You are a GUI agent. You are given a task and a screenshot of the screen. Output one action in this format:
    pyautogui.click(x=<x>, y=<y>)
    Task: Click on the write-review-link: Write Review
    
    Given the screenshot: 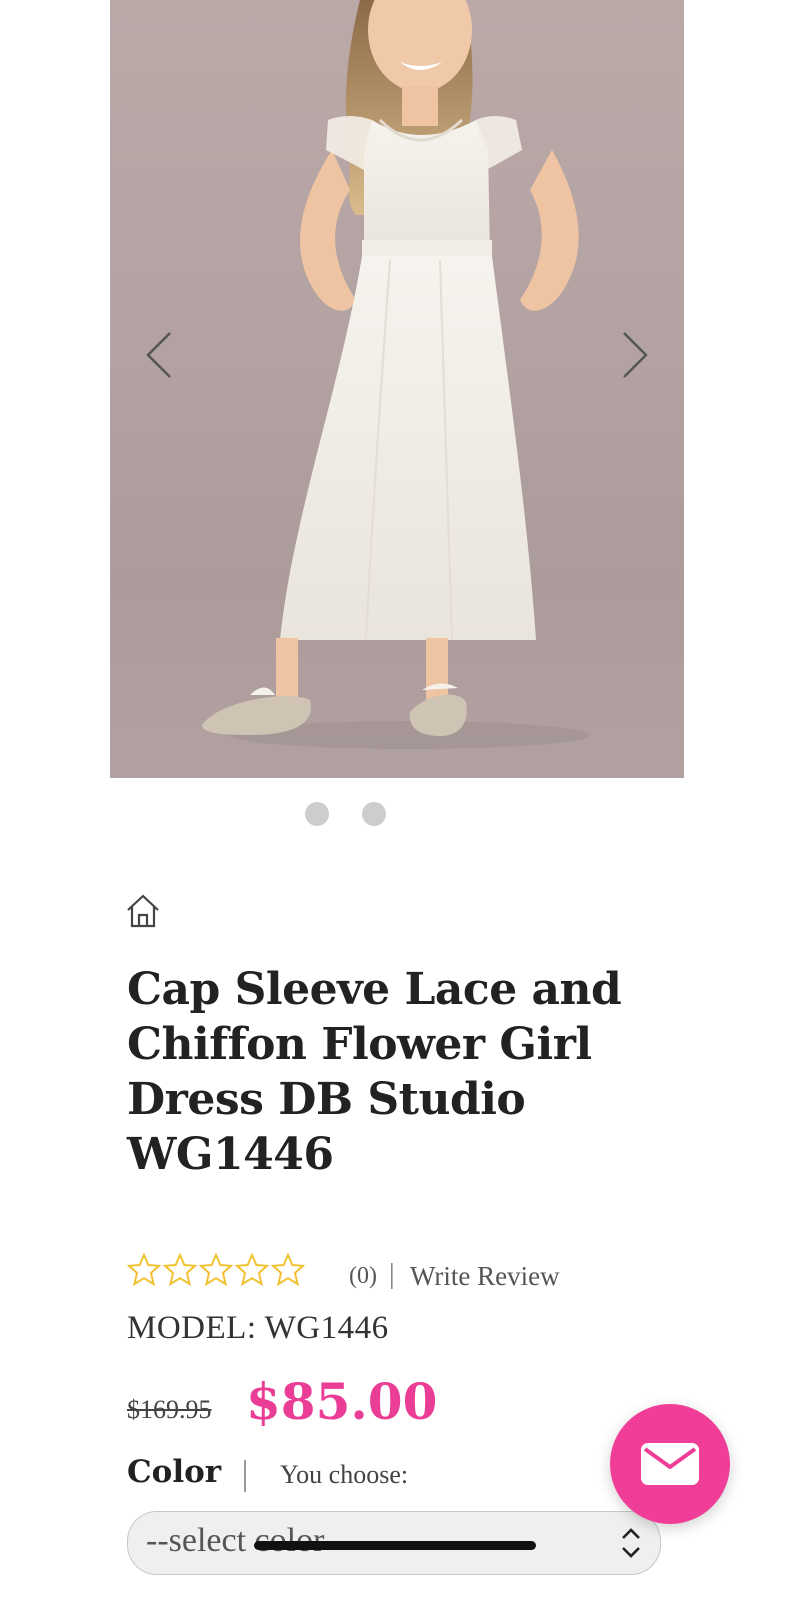 What is the action you would take?
    pyautogui.click(x=485, y=1276)
    